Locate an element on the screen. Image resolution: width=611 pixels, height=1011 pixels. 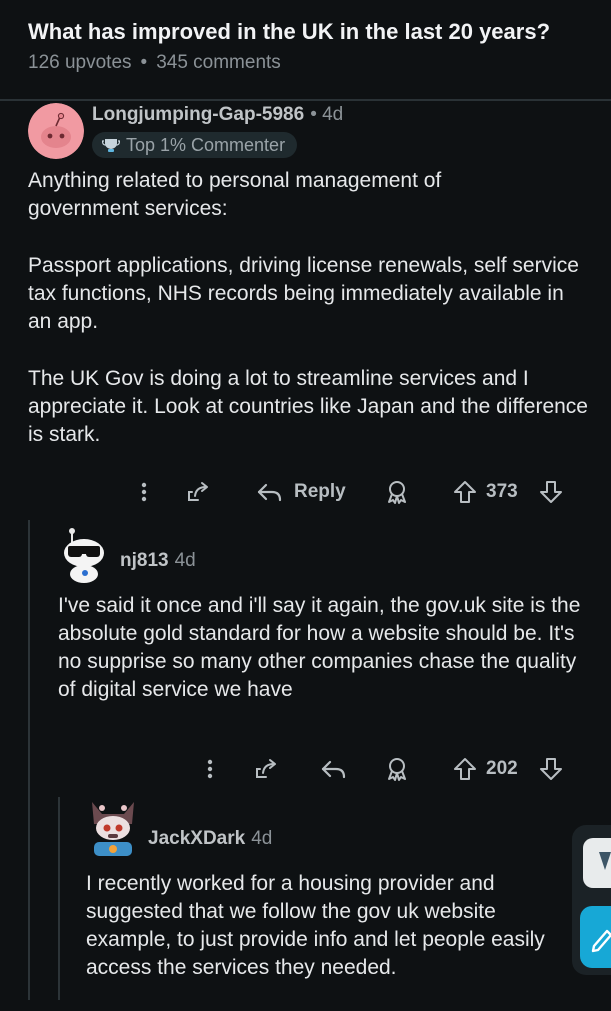
compose-button is located at coordinates (595, 937).